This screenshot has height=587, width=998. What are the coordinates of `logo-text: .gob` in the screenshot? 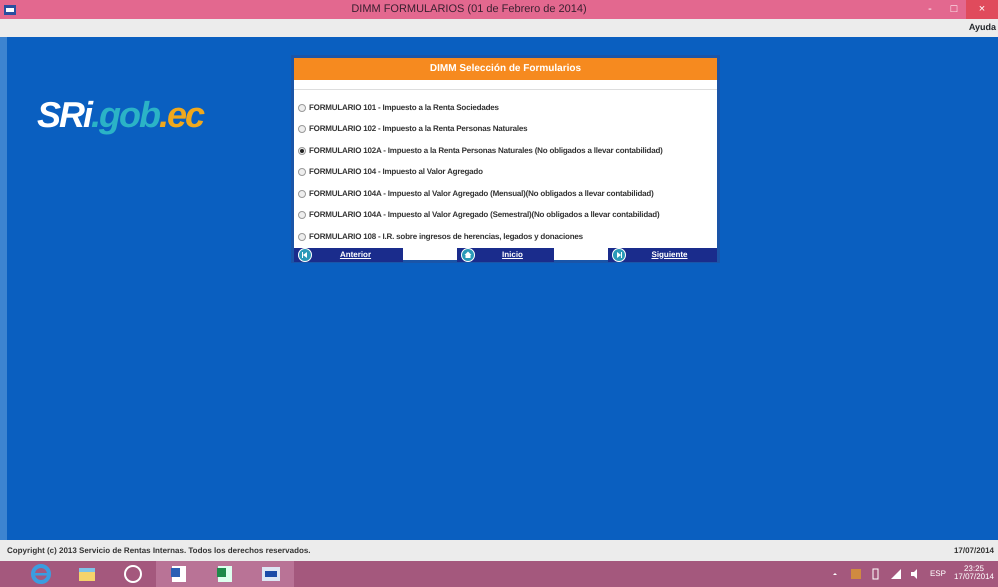 It's located at (125, 114).